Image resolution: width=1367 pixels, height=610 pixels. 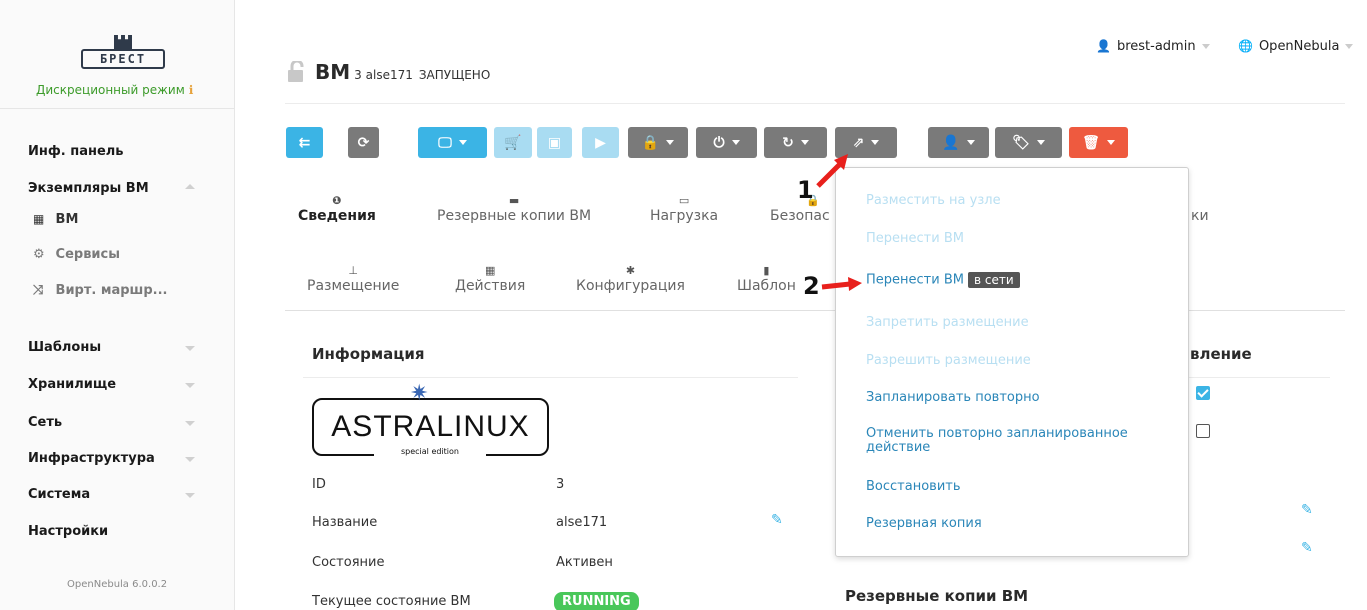 I want to click on services-icon: ⚙, so click(x=39, y=254).